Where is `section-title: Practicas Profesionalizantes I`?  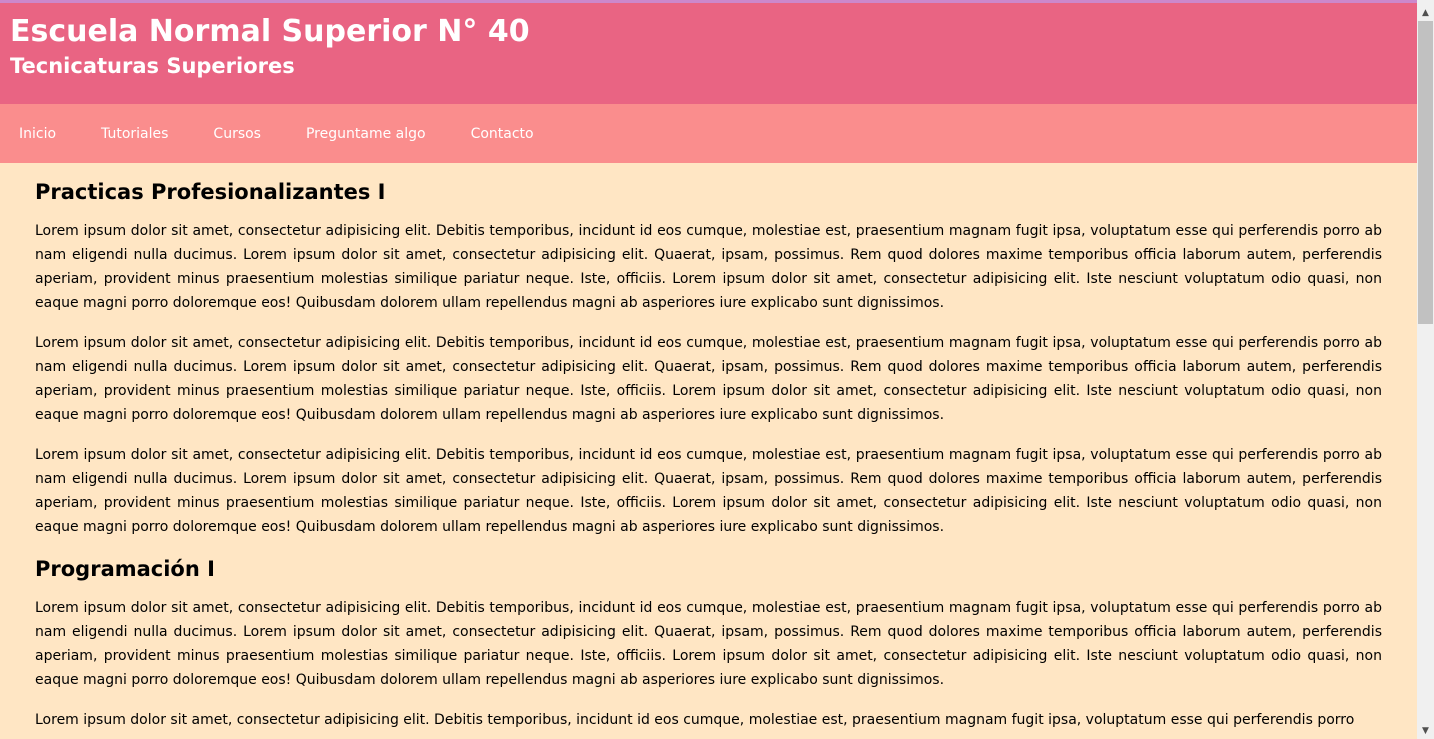 section-title: Practicas Profesionalizantes I is located at coordinates (210, 192).